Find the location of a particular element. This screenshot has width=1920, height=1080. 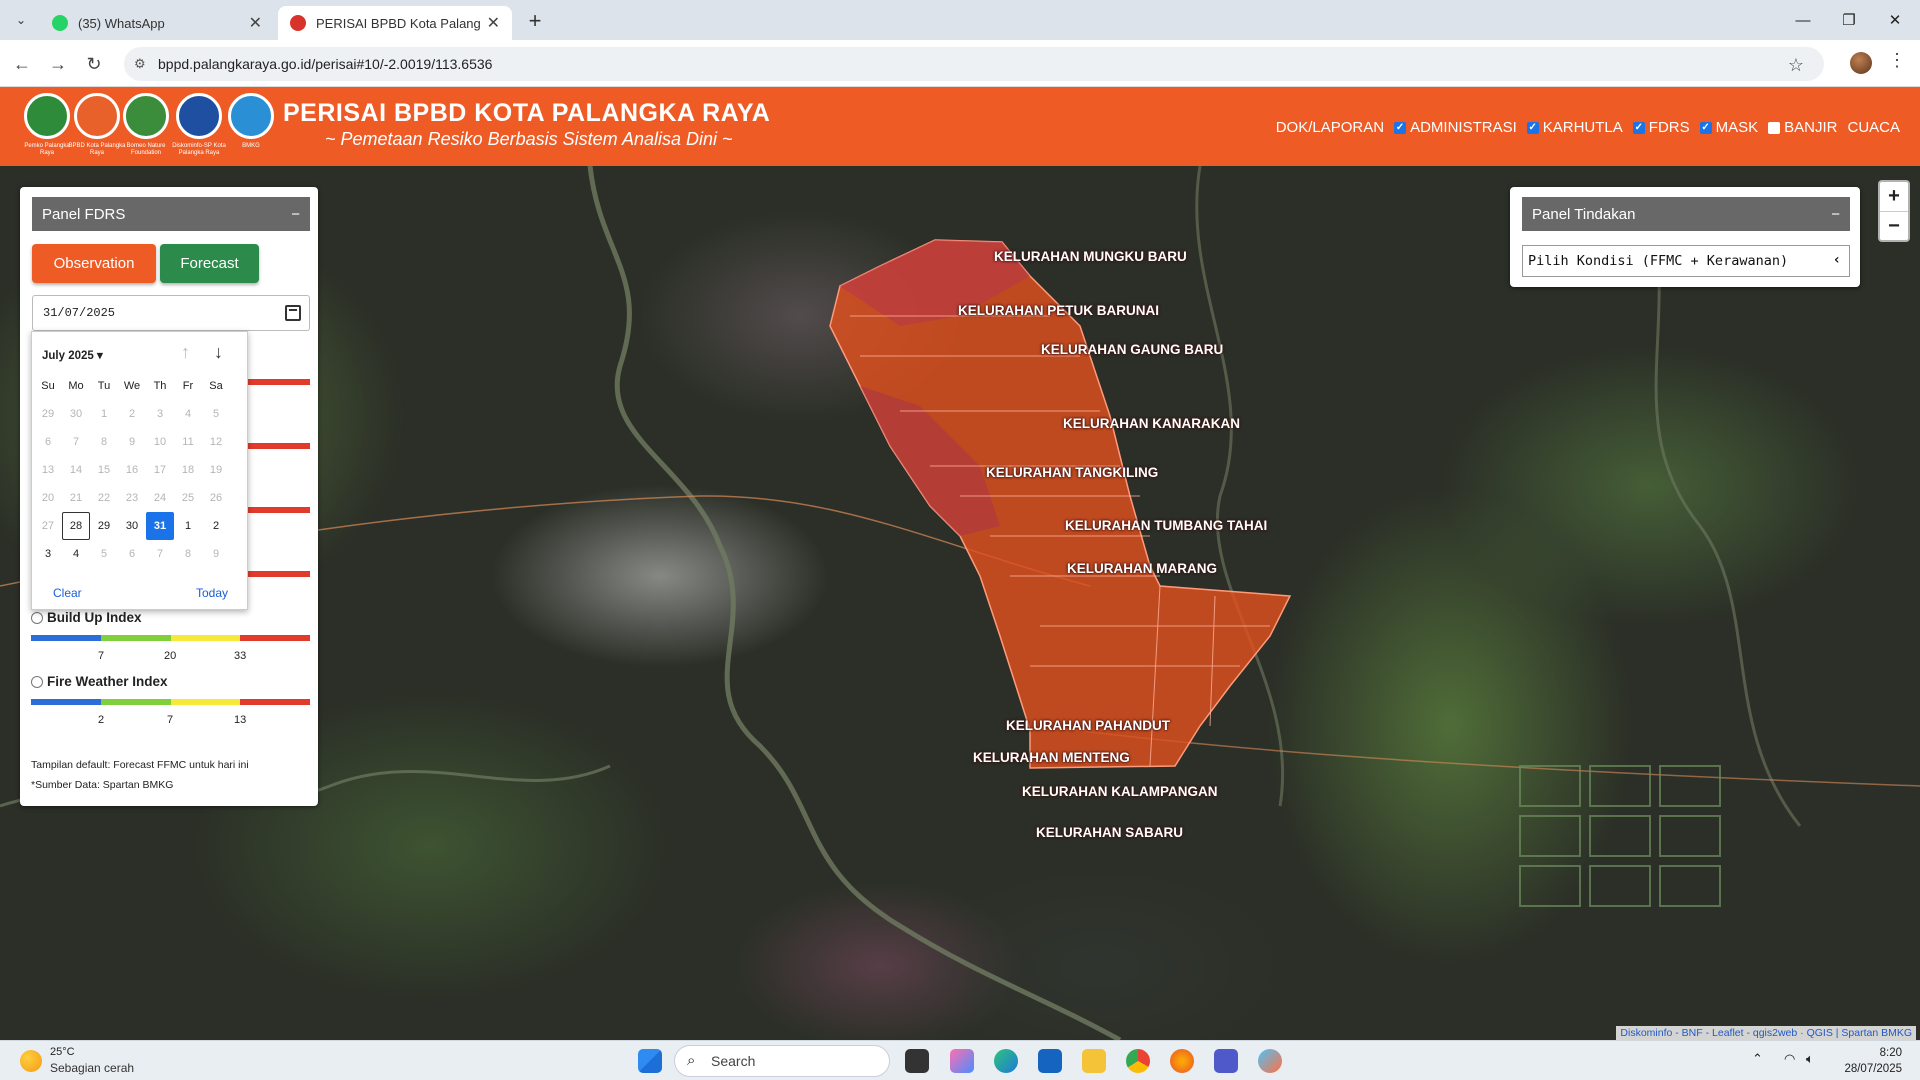

close-tab-icon: ✕ is located at coordinates (493, 23).